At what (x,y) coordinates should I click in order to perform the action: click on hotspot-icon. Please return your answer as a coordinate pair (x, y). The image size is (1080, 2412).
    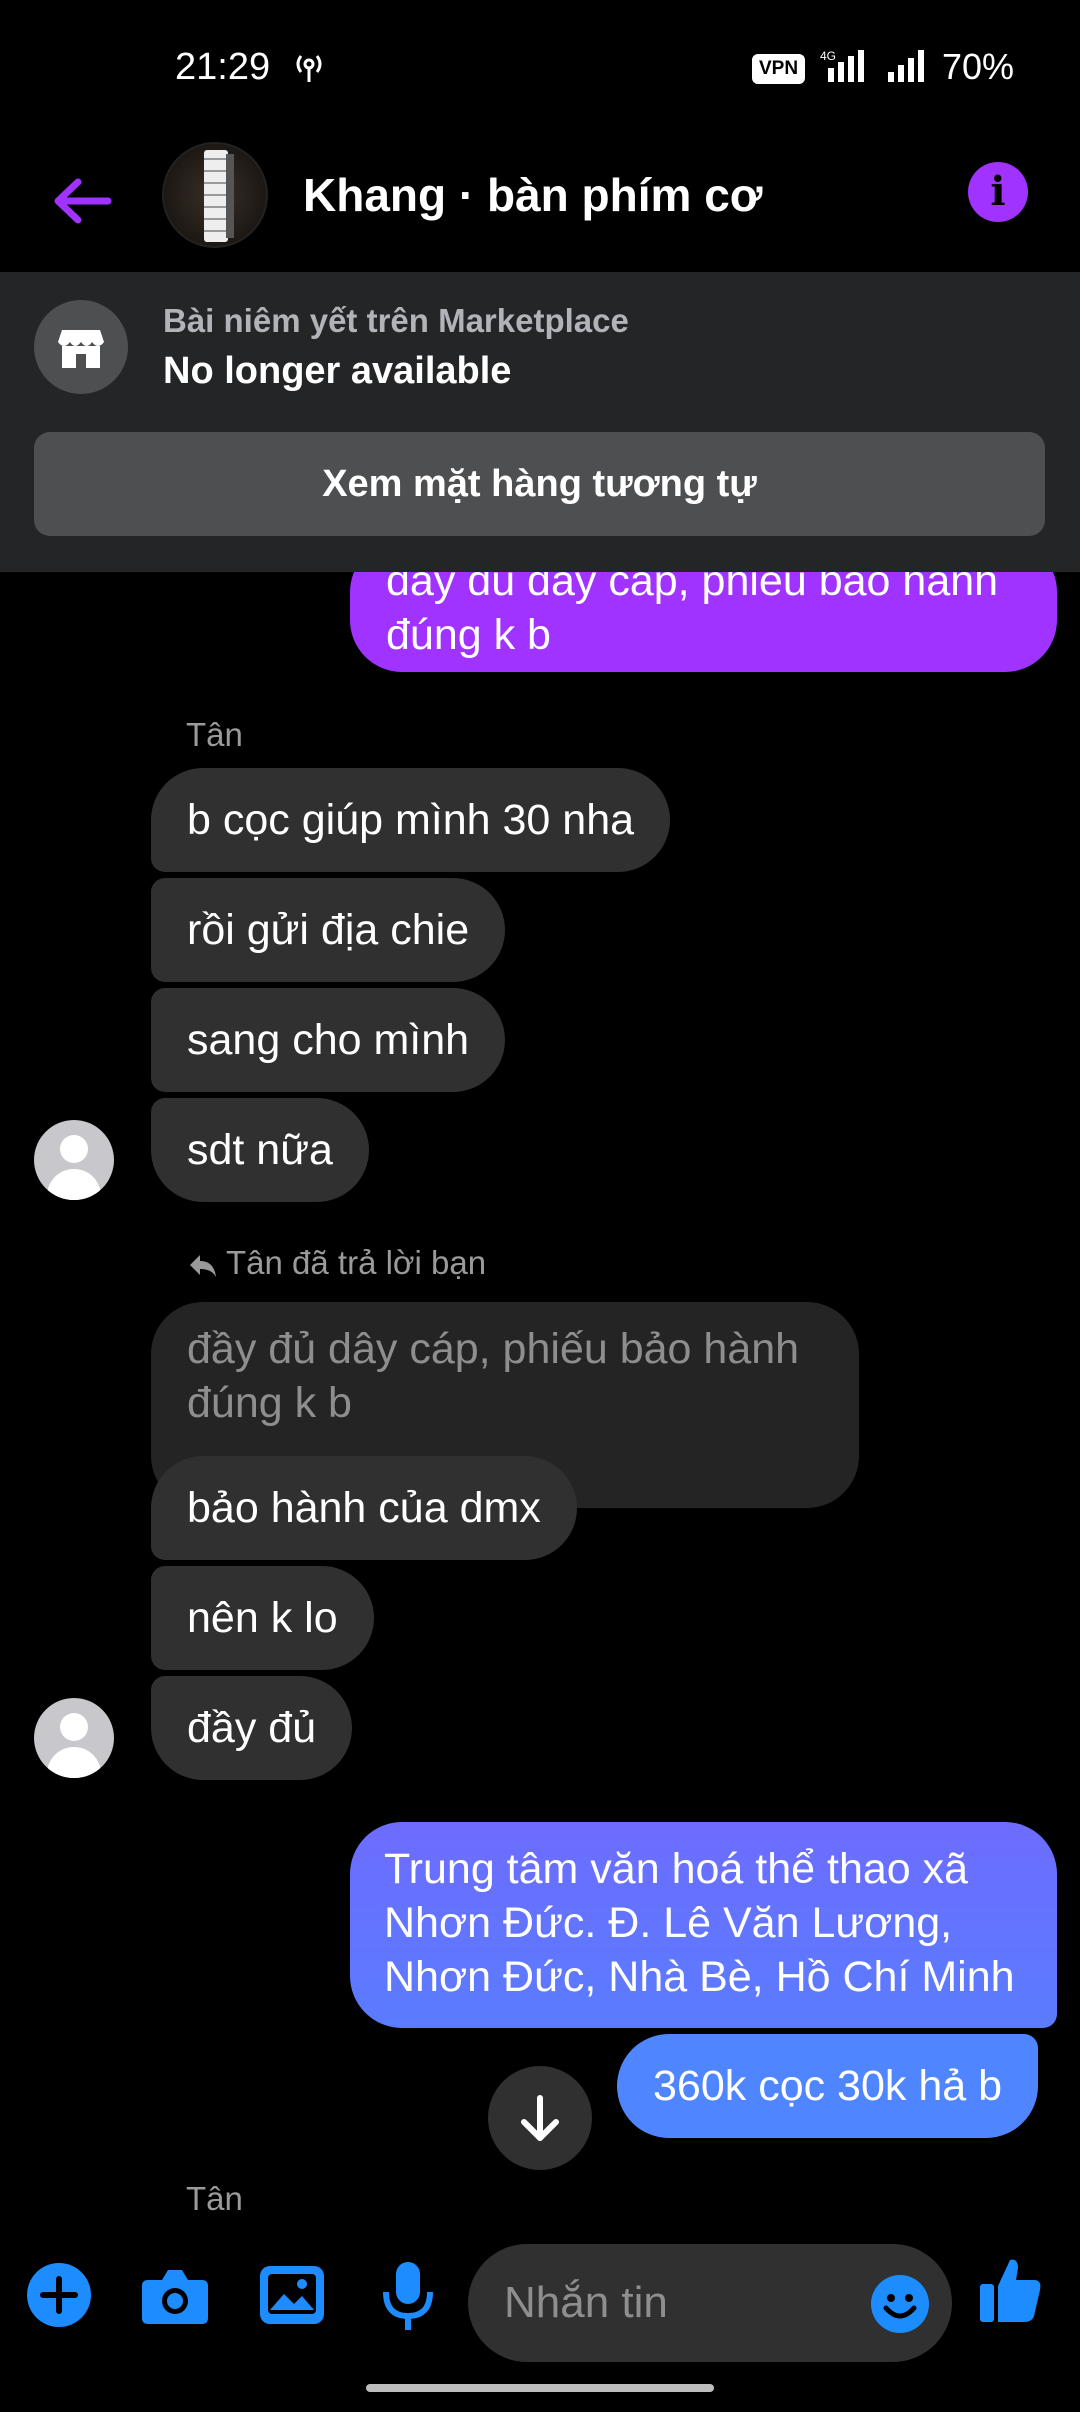
    Looking at the image, I should click on (309, 68).